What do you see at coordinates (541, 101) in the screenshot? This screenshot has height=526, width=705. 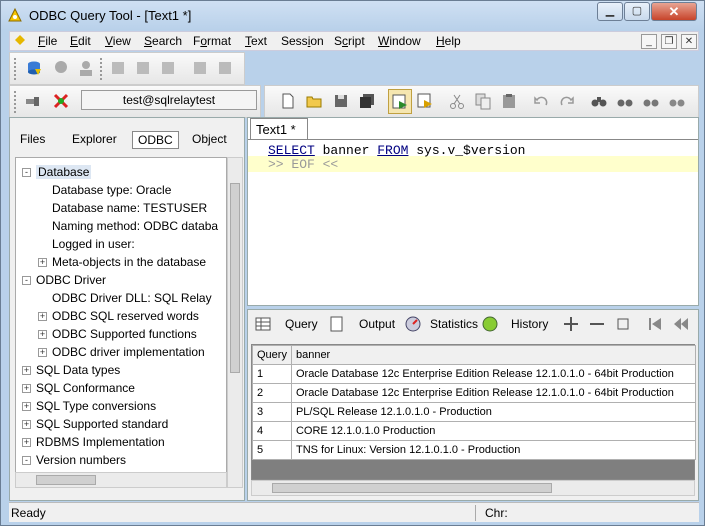 I see `undo-icon` at bounding box center [541, 101].